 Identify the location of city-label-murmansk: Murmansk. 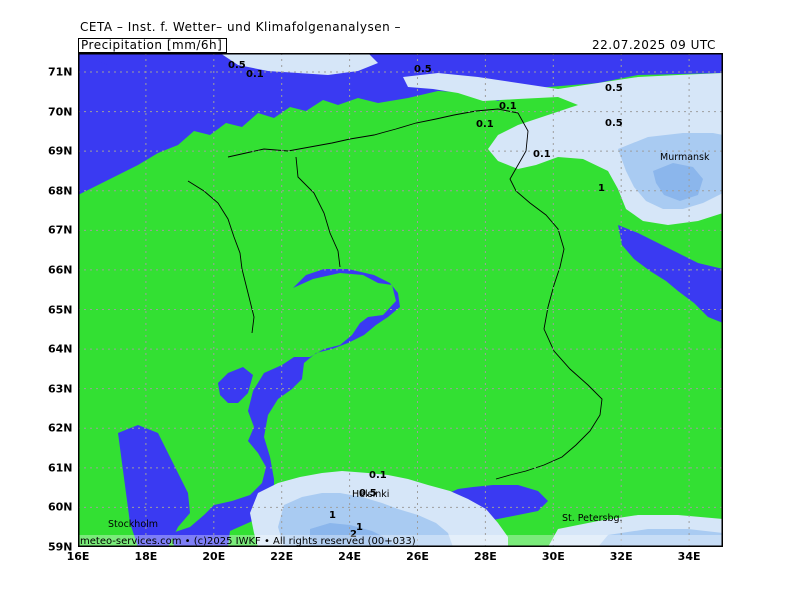
(685, 157).